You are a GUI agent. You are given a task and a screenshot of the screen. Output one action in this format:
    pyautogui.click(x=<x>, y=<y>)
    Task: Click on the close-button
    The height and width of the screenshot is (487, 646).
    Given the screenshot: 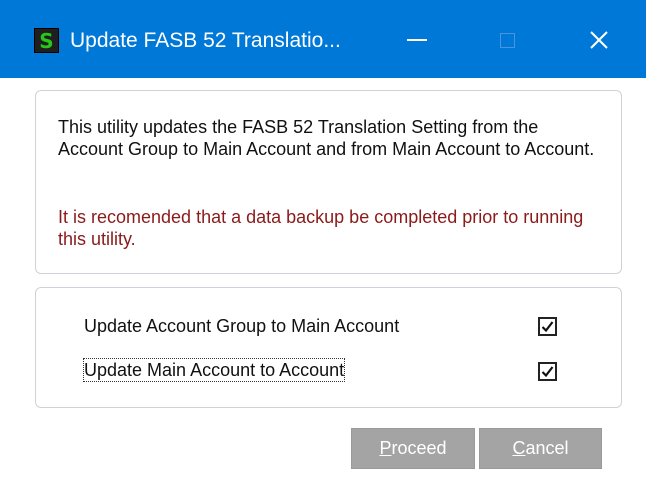 What is the action you would take?
    pyautogui.click(x=599, y=40)
    